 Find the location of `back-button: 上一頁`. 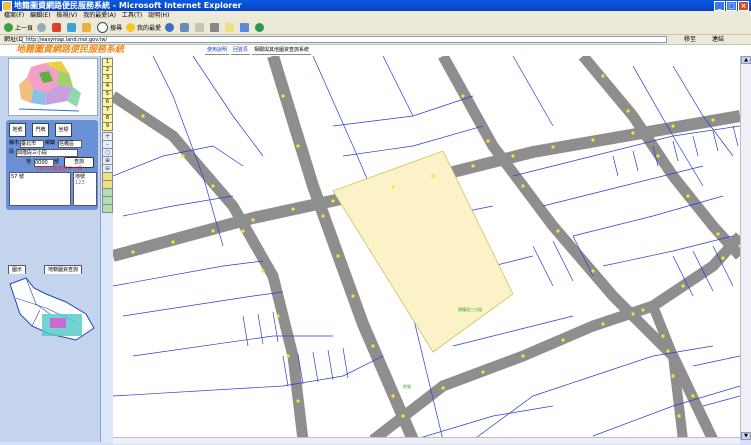

back-button: 上一頁 is located at coordinates (19, 27).